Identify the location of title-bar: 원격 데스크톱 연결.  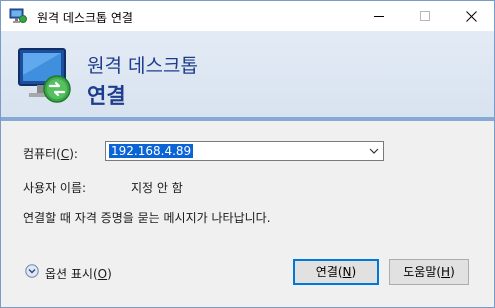
(247, 16).